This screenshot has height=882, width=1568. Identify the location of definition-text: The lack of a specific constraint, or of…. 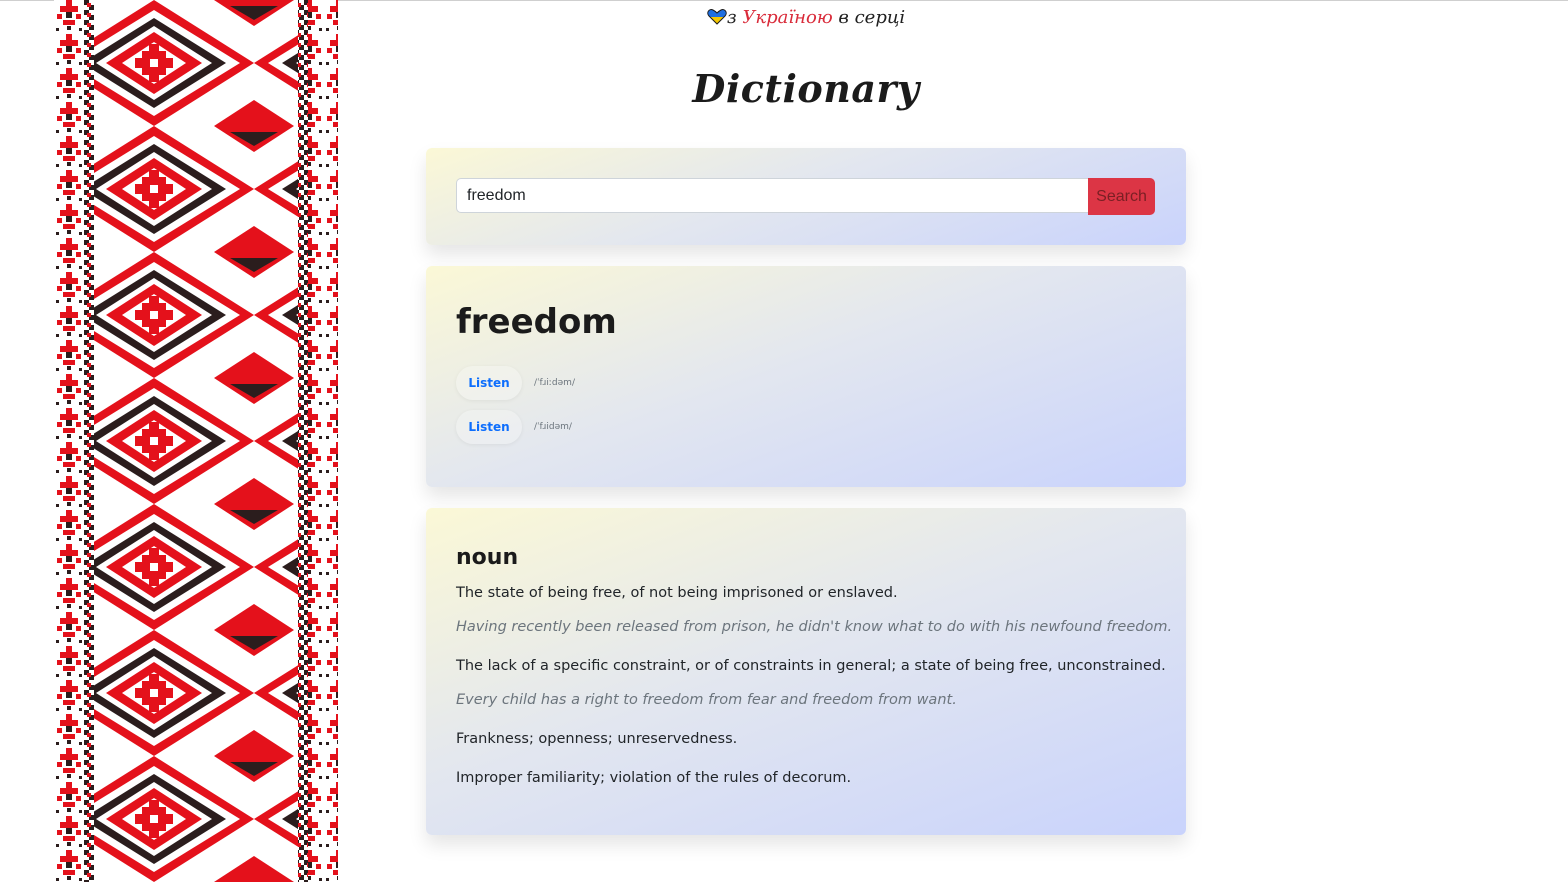
(811, 666).